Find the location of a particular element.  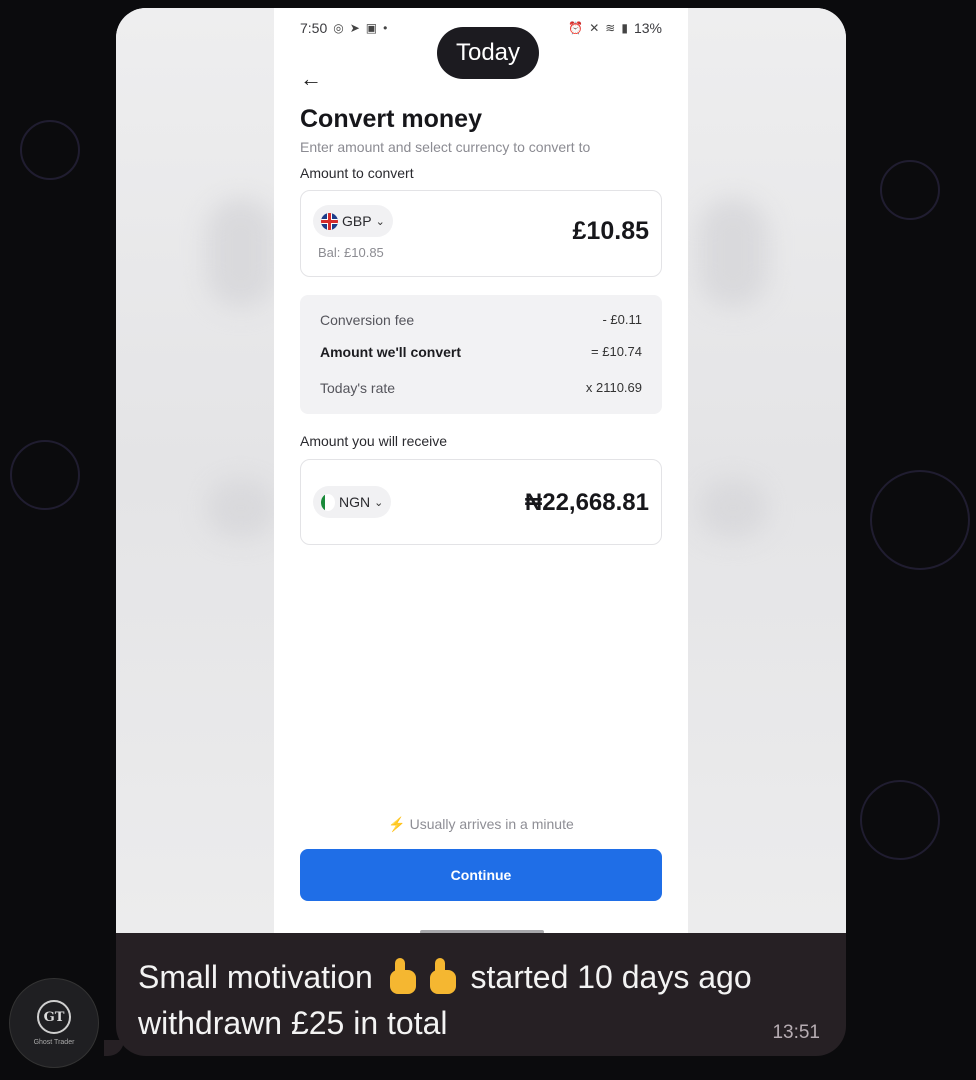

message-line2: withdrawn £25 in total is located at coordinates (293, 1023).